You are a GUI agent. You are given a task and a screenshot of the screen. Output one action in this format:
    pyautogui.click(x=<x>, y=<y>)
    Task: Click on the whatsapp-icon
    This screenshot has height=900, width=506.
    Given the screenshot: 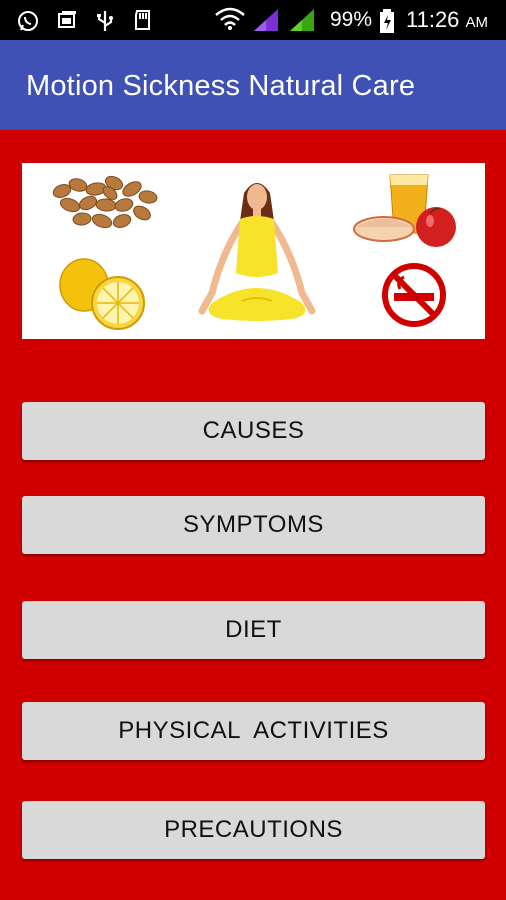 What is the action you would take?
    pyautogui.click(x=28, y=21)
    